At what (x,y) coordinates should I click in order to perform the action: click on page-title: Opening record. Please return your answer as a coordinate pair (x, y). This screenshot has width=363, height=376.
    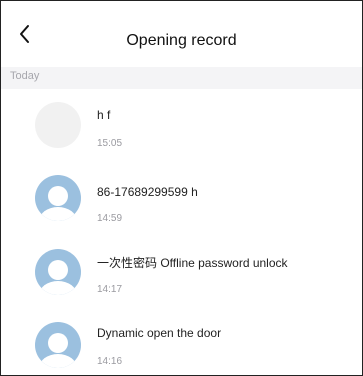
    Looking at the image, I should click on (181, 40).